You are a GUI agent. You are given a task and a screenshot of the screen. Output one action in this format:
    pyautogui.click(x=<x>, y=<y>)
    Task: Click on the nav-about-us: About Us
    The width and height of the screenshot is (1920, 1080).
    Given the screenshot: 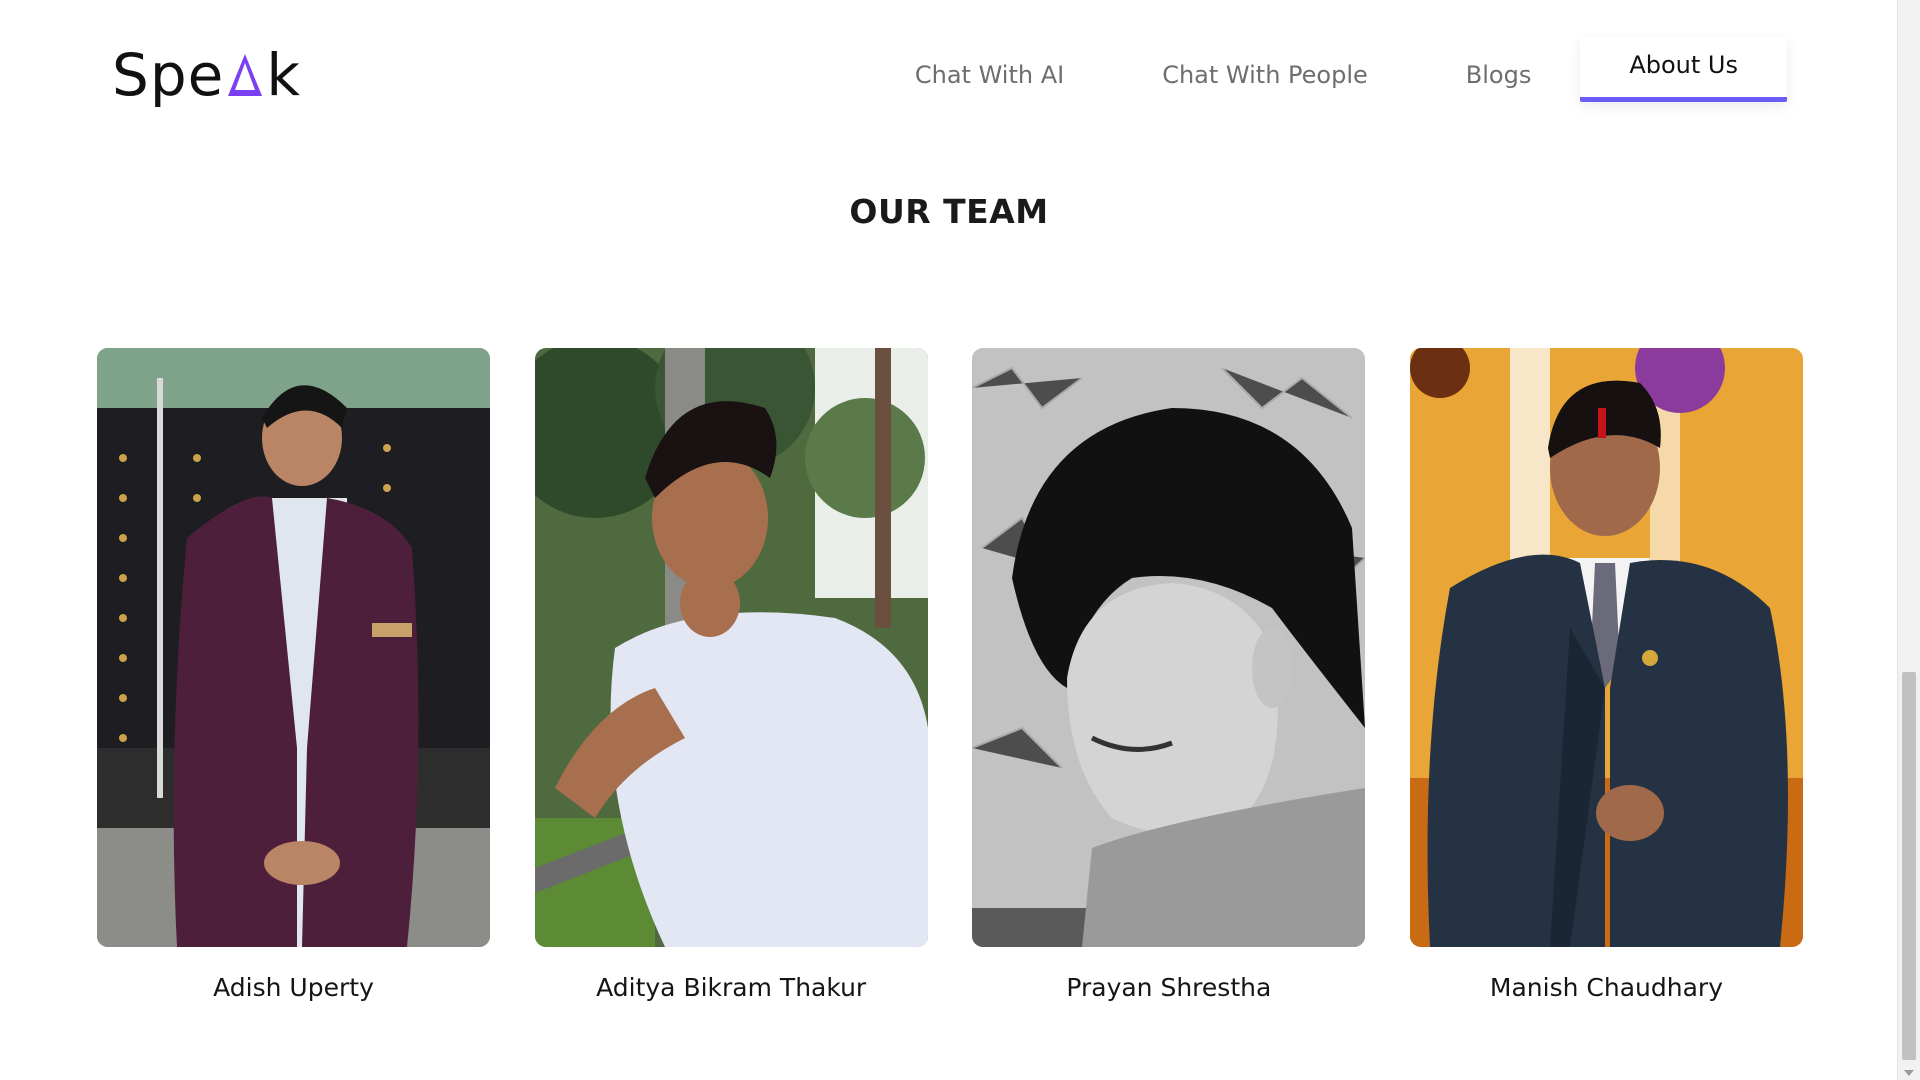 What is the action you would take?
    pyautogui.click(x=1683, y=69)
    